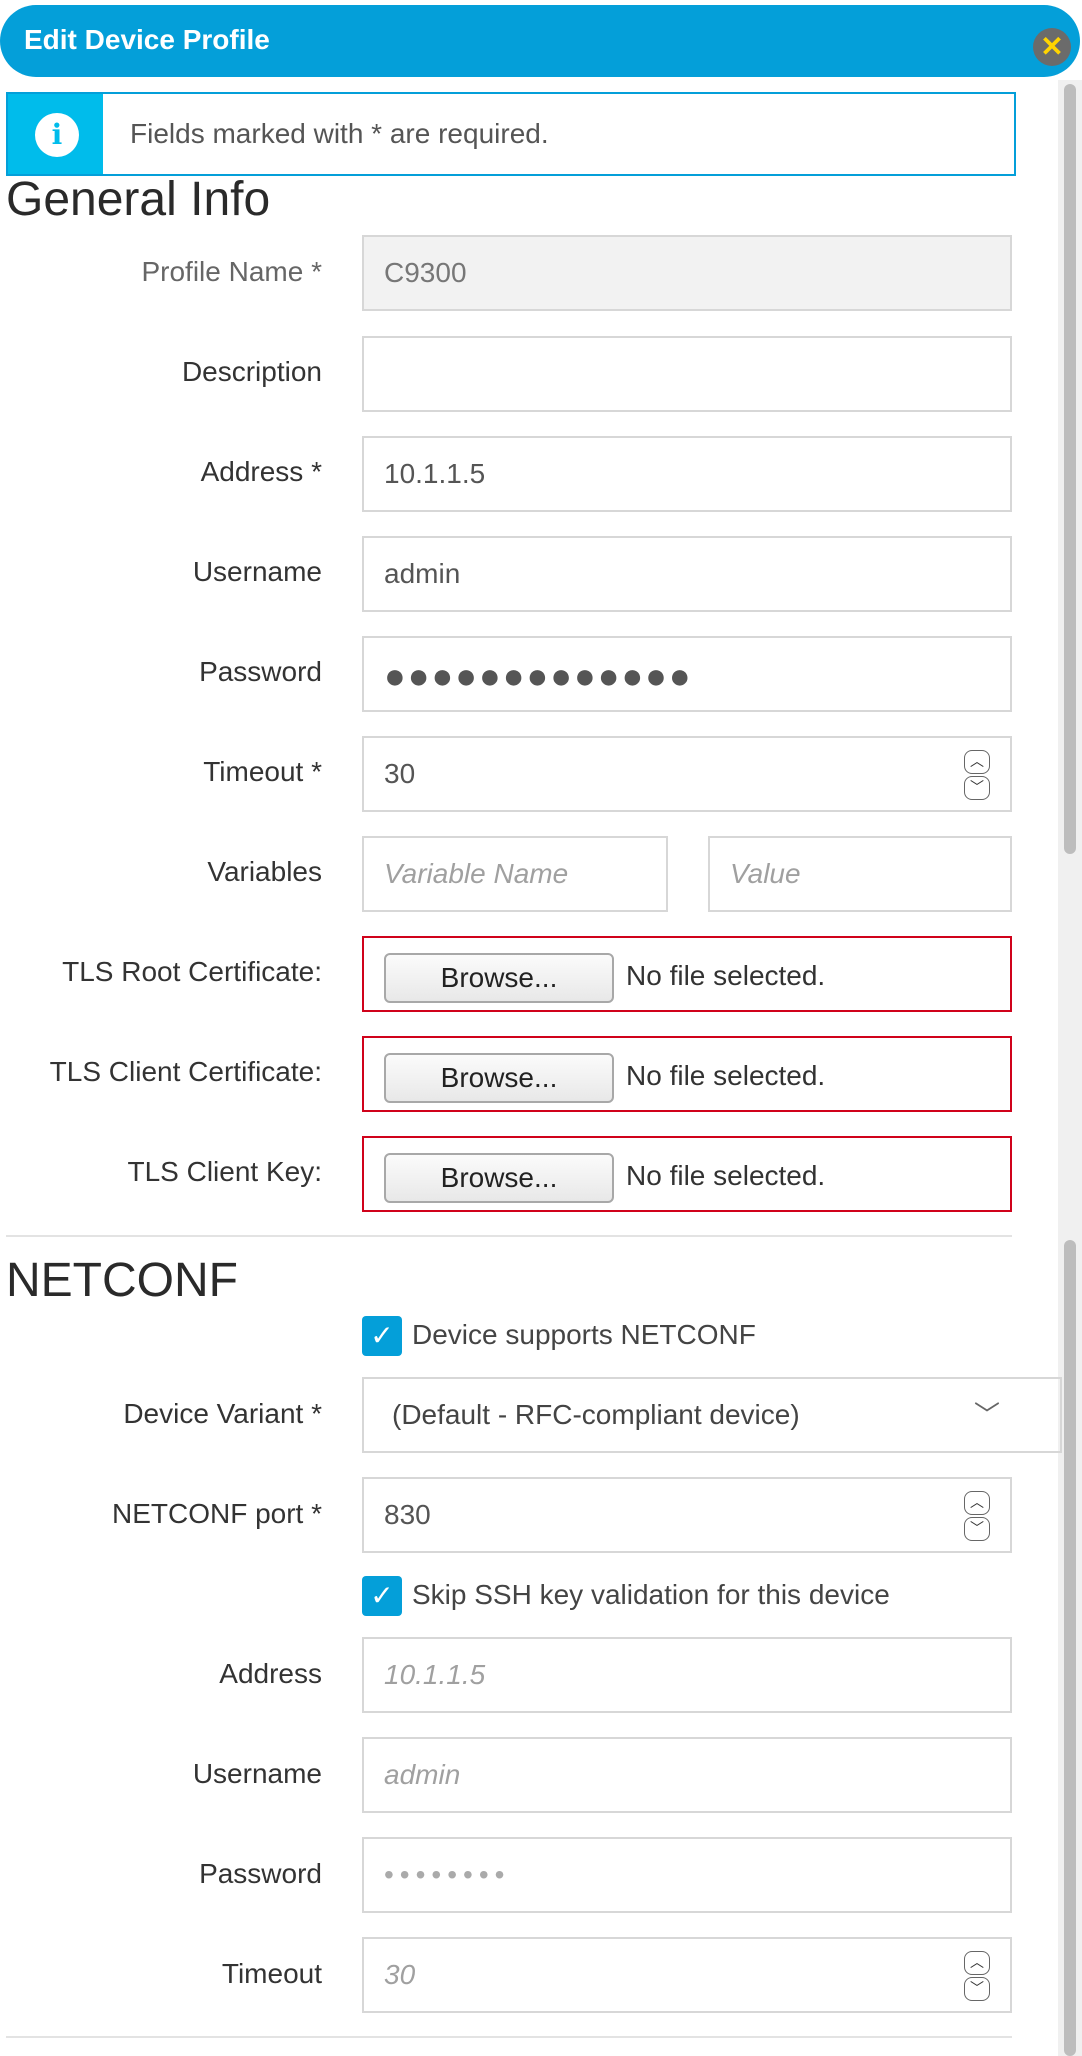  Describe the element at coordinates (1070, 1648) in the screenshot. I see `scrollbar-thumb-lower` at that location.